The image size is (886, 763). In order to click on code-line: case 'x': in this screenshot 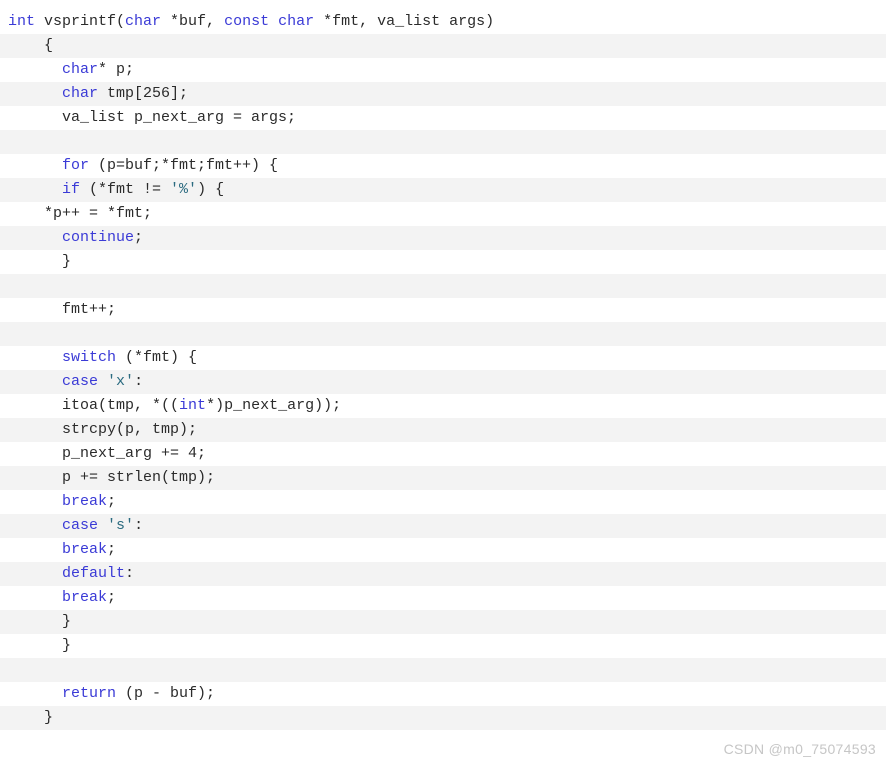, I will do `click(443, 382)`.